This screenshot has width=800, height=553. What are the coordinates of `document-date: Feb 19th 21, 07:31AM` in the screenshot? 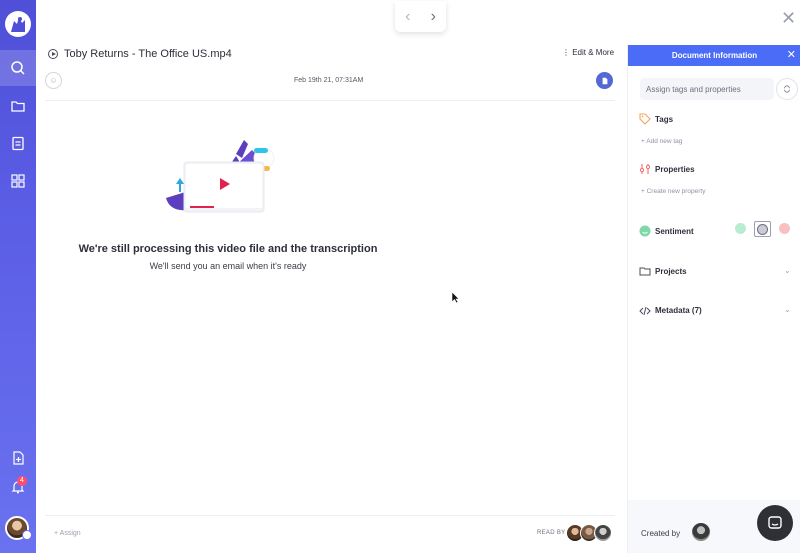 It's located at (329, 80).